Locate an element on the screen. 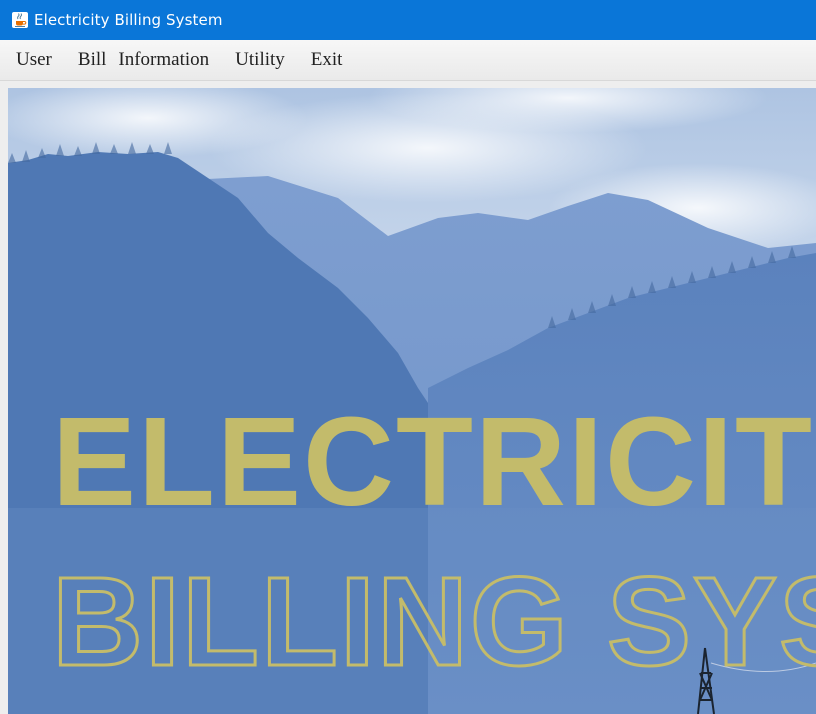 The height and width of the screenshot is (714, 816). java-cup-icon is located at coordinates (20, 20).